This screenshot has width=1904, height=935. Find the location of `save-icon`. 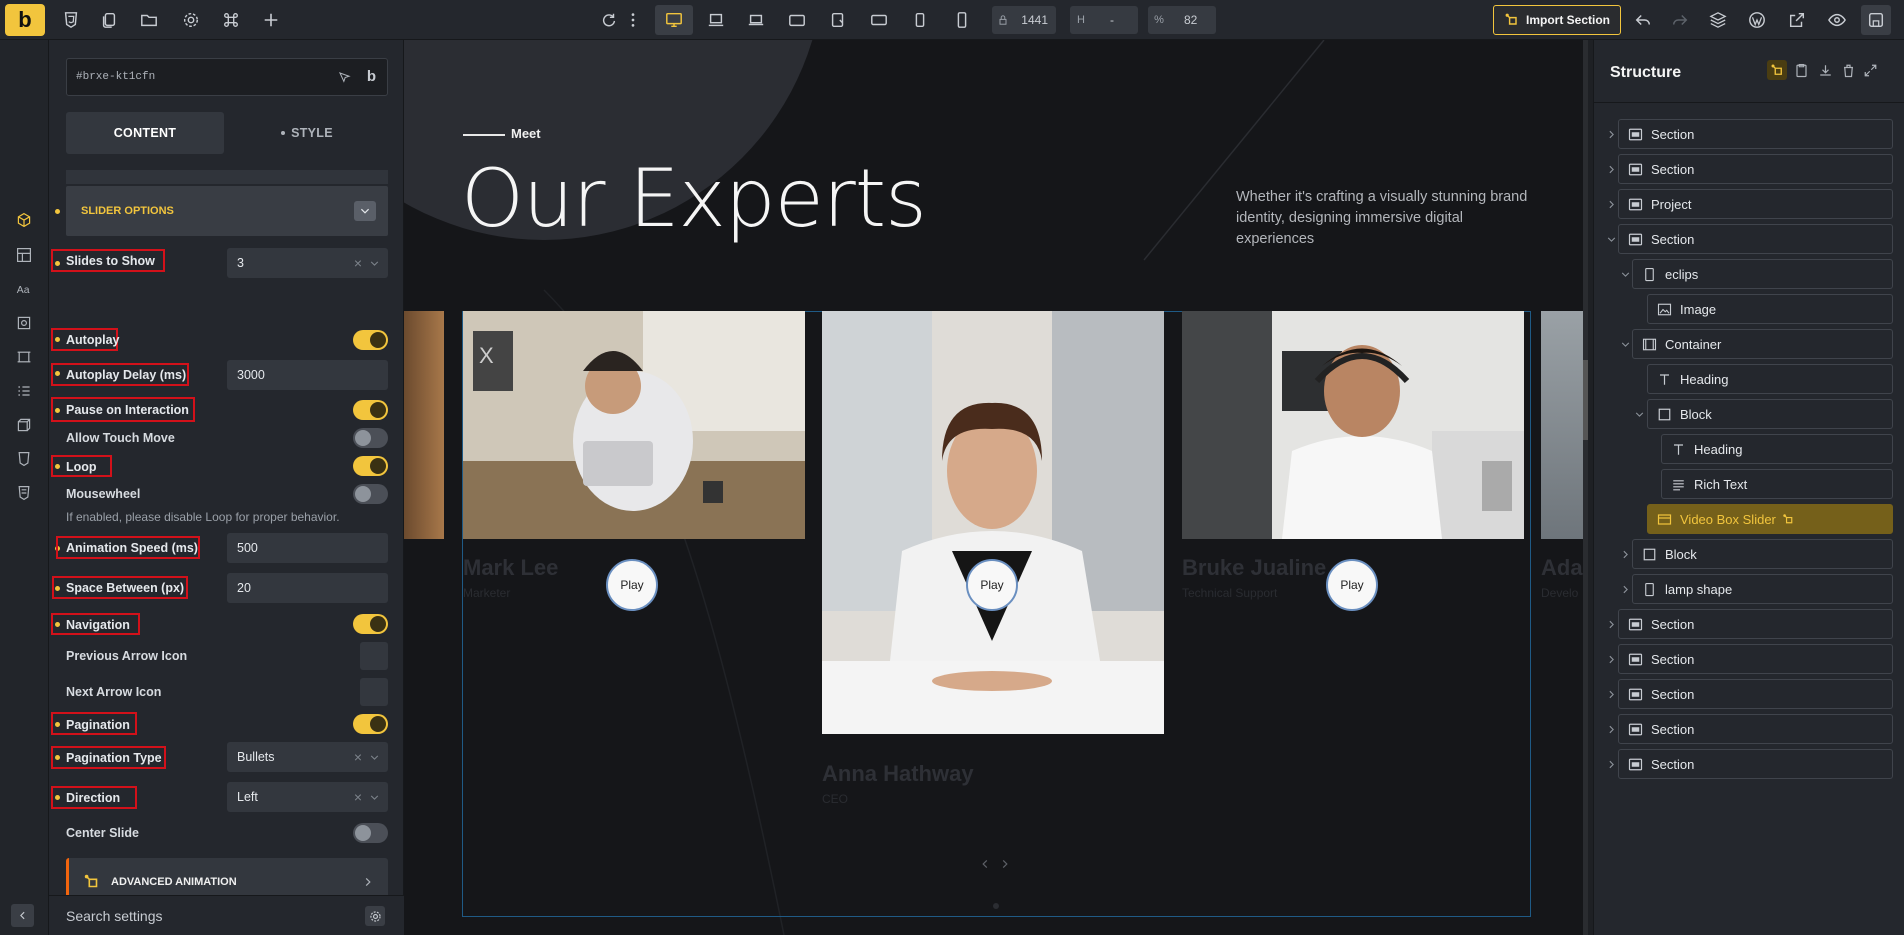

save-icon is located at coordinates (1876, 20).